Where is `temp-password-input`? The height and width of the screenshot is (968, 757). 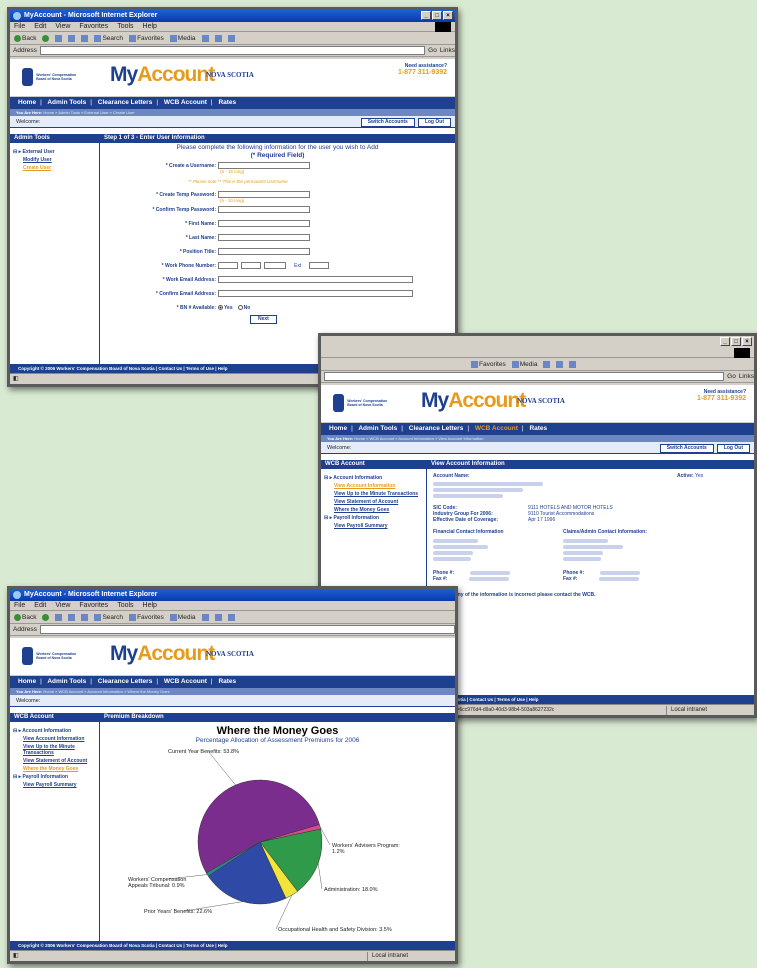 temp-password-input is located at coordinates (264, 194).